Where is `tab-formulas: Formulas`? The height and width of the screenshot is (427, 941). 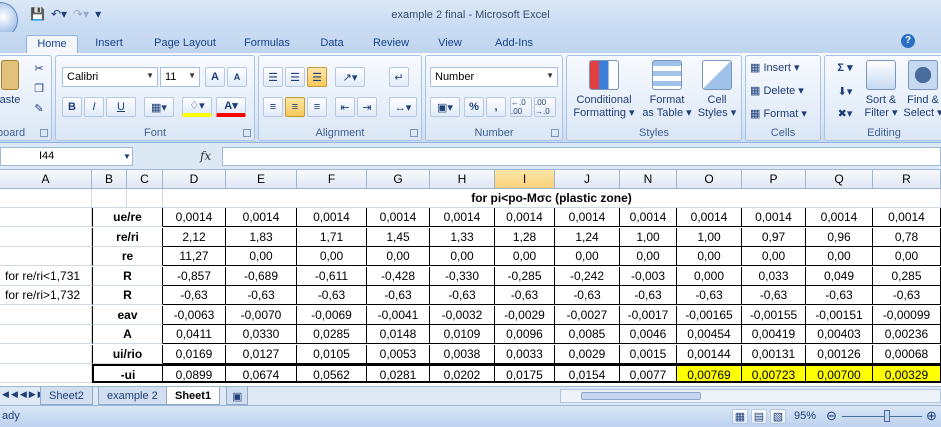 tab-formulas: Formulas is located at coordinates (267, 44).